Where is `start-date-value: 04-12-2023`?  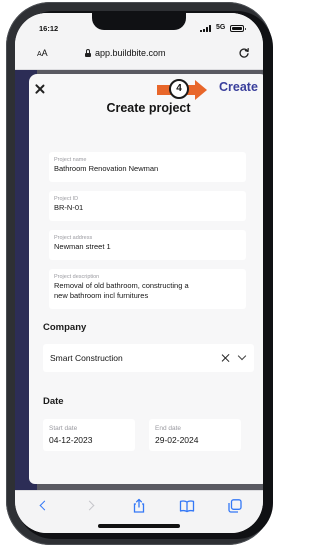
start-date-value: 04-12-2023 is located at coordinates (71, 440).